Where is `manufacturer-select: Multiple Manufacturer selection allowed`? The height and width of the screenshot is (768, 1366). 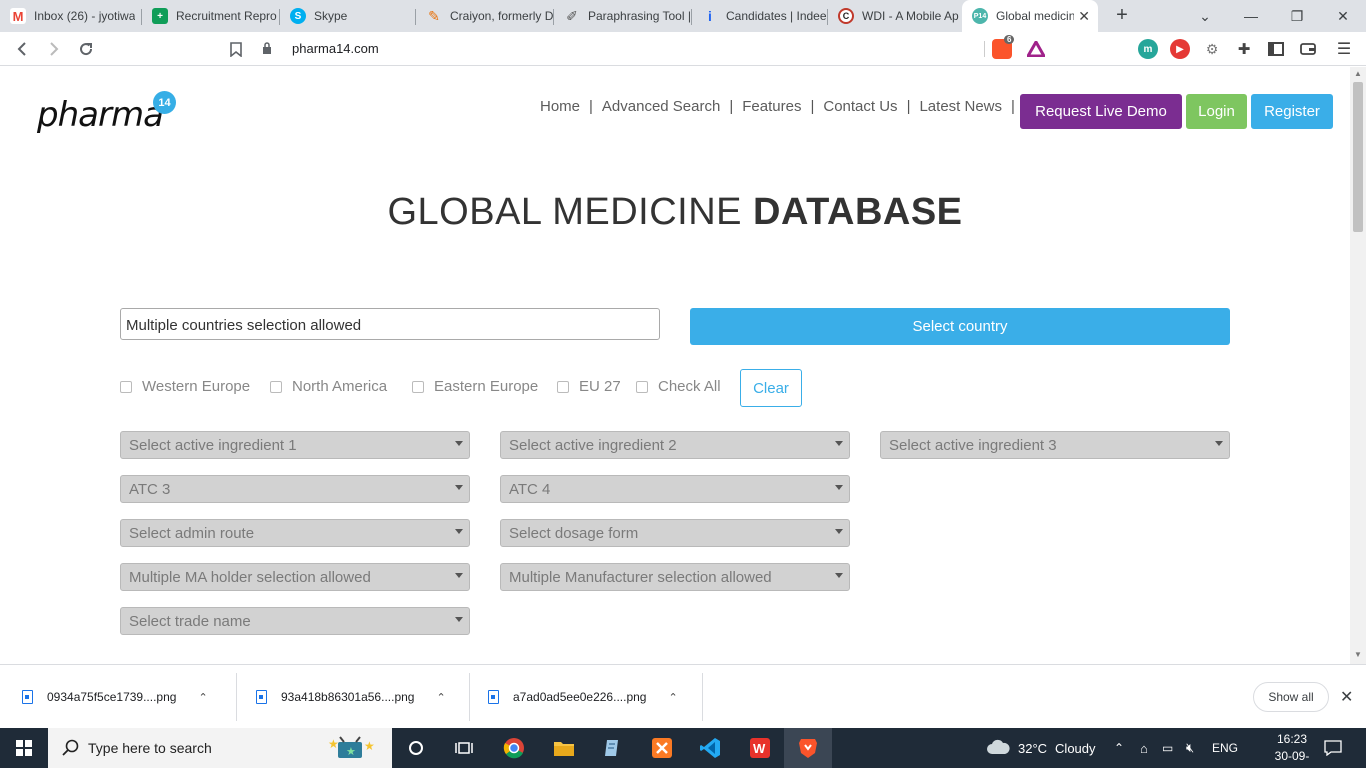
manufacturer-select: Multiple Manufacturer selection allowed is located at coordinates (675, 577).